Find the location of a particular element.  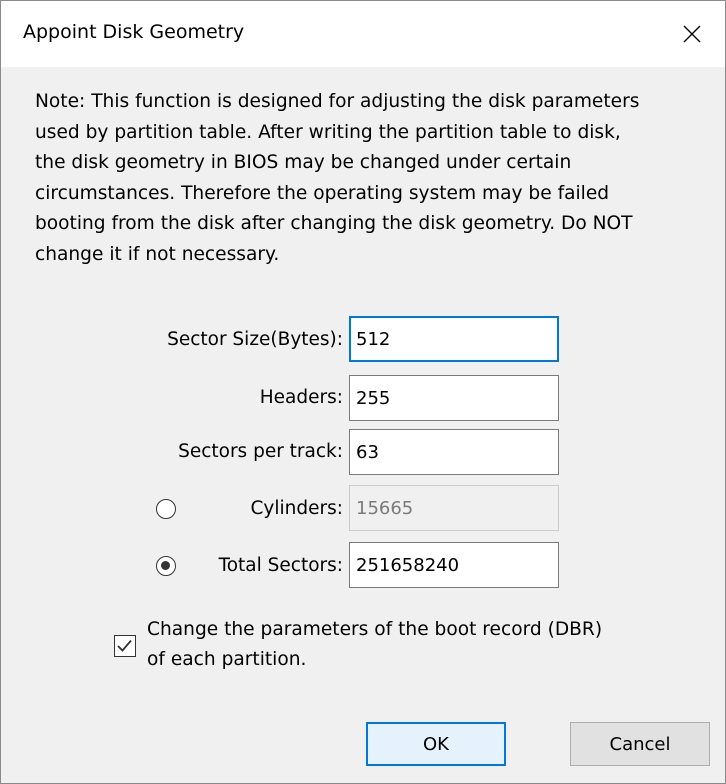

cylinders-label: Cylinders: is located at coordinates (296, 508).